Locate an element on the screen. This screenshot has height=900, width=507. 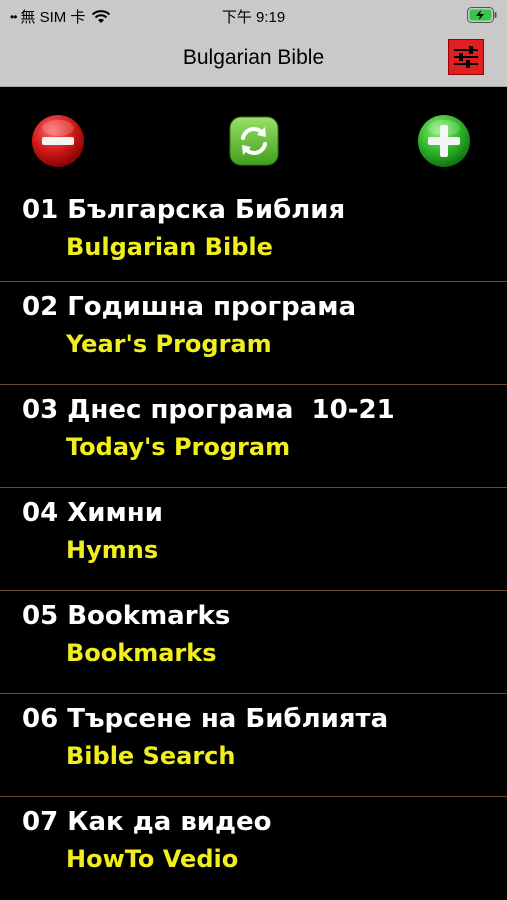
item-title: 01 Българска Библия is located at coordinates (184, 210).